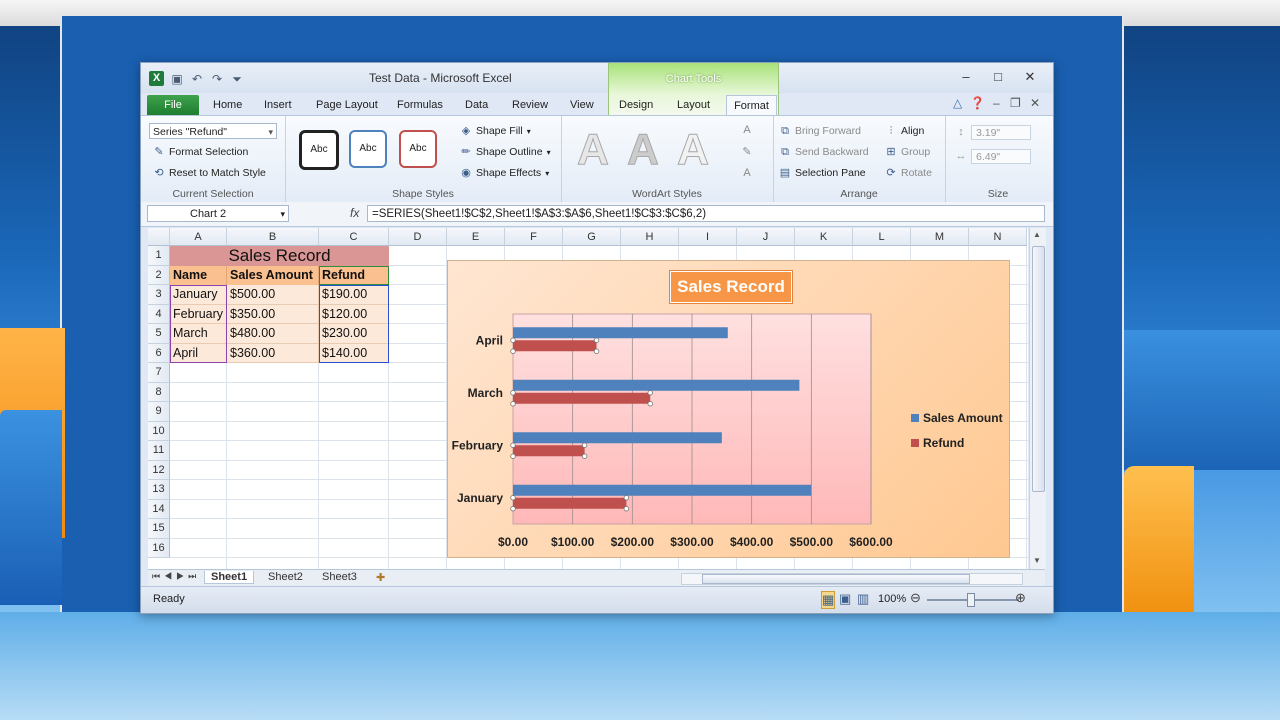 This screenshot has width=1280, height=720. I want to click on insert-sheet-icon: ✚, so click(380, 577).